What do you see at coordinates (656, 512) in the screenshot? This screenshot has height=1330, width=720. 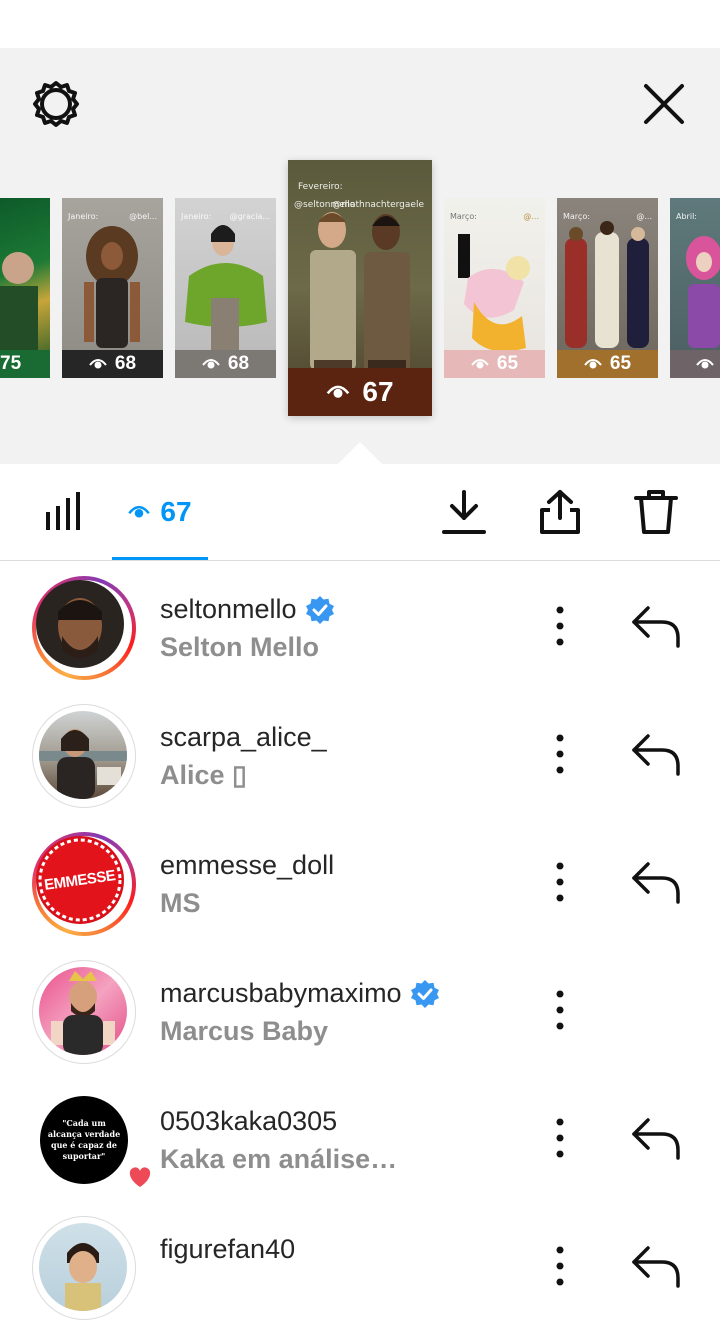 I see `trash-icon` at bounding box center [656, 512].